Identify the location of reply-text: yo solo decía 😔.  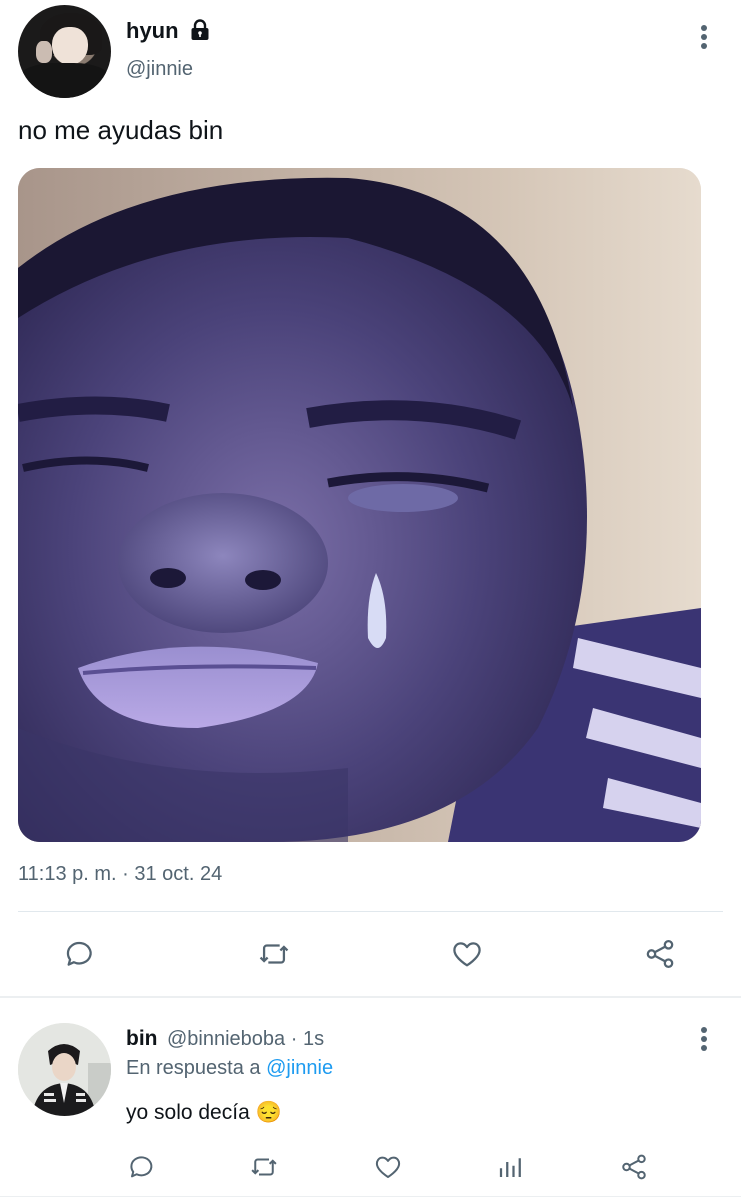
(204, 1112).